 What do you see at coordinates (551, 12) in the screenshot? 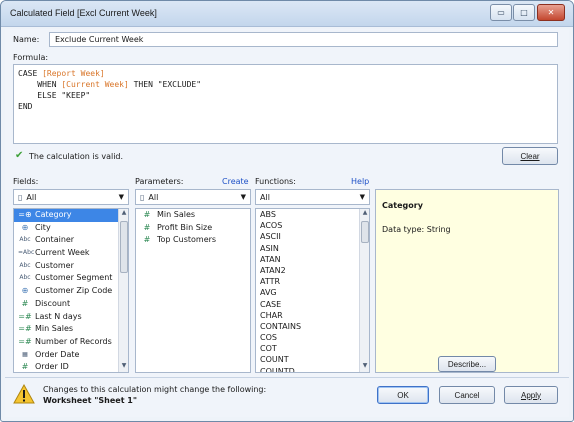
I see `close-button: ✕` at bounding box center [551, 12].